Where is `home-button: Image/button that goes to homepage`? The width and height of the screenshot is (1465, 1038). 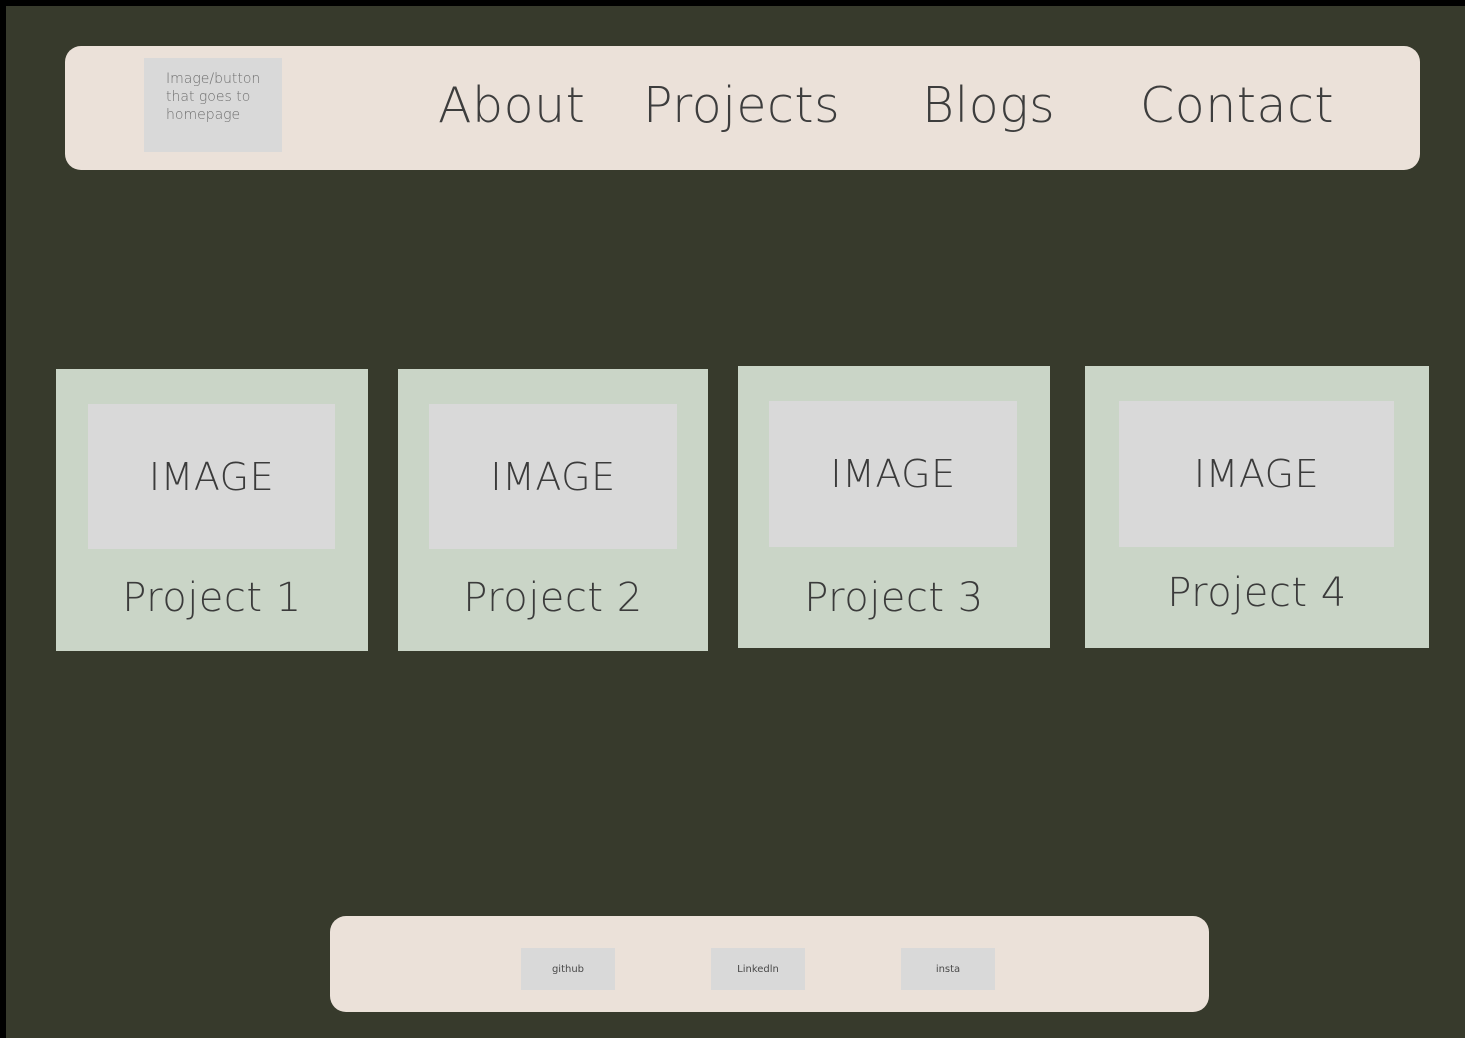 home-button: Image/button that goes to homepage is located at coordinates (213, 105).